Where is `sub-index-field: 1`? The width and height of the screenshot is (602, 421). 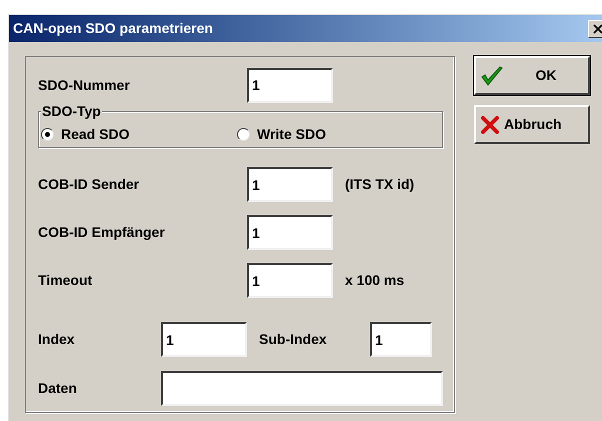 sub-index-field: 1 is located at coordinates (401, 339).